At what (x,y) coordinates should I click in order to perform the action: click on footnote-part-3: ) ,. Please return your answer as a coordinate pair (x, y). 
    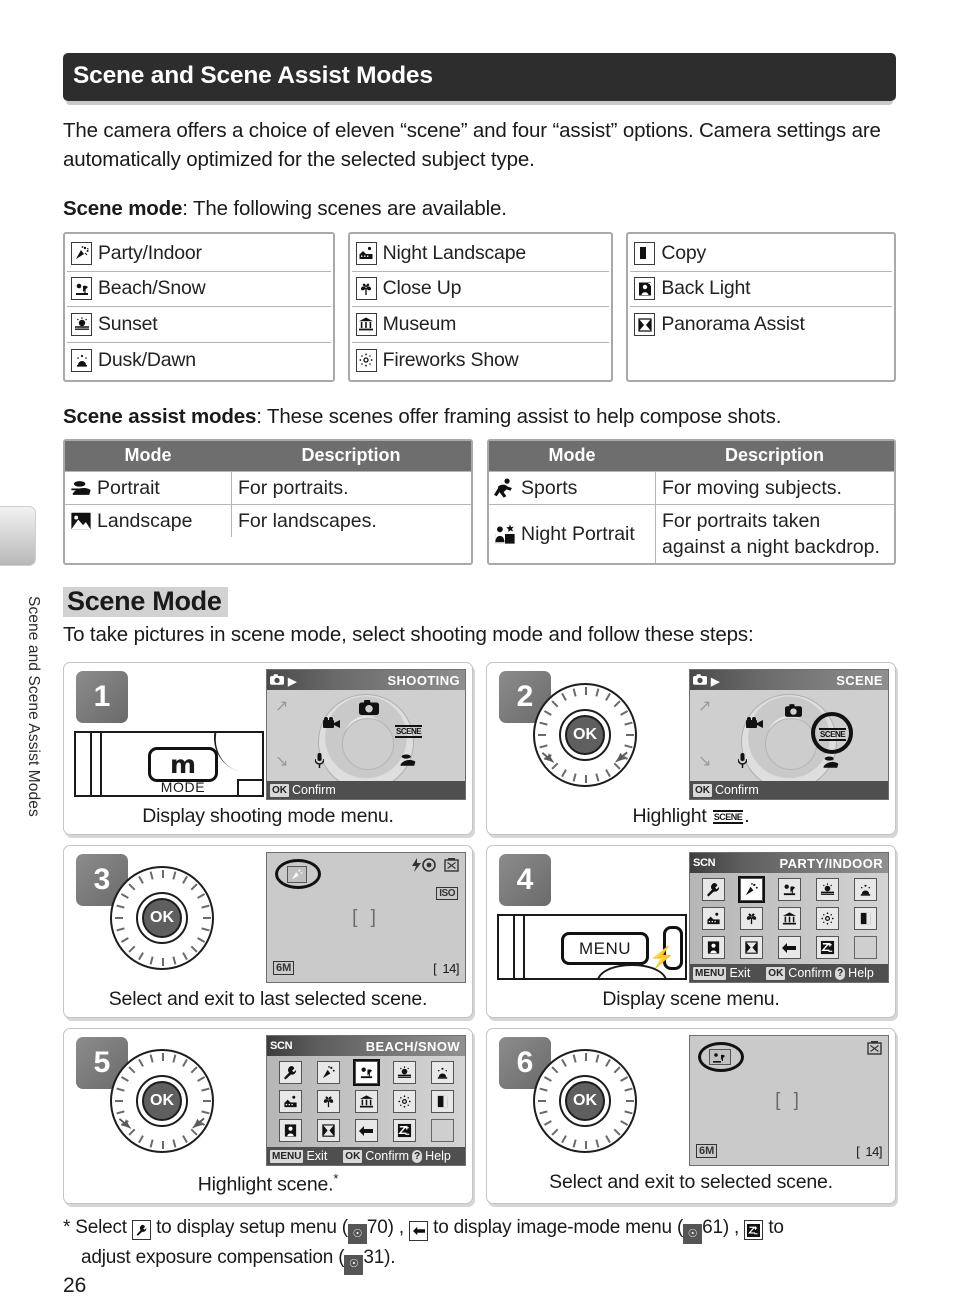
    Looking at the image, I should click on (396, 1227).